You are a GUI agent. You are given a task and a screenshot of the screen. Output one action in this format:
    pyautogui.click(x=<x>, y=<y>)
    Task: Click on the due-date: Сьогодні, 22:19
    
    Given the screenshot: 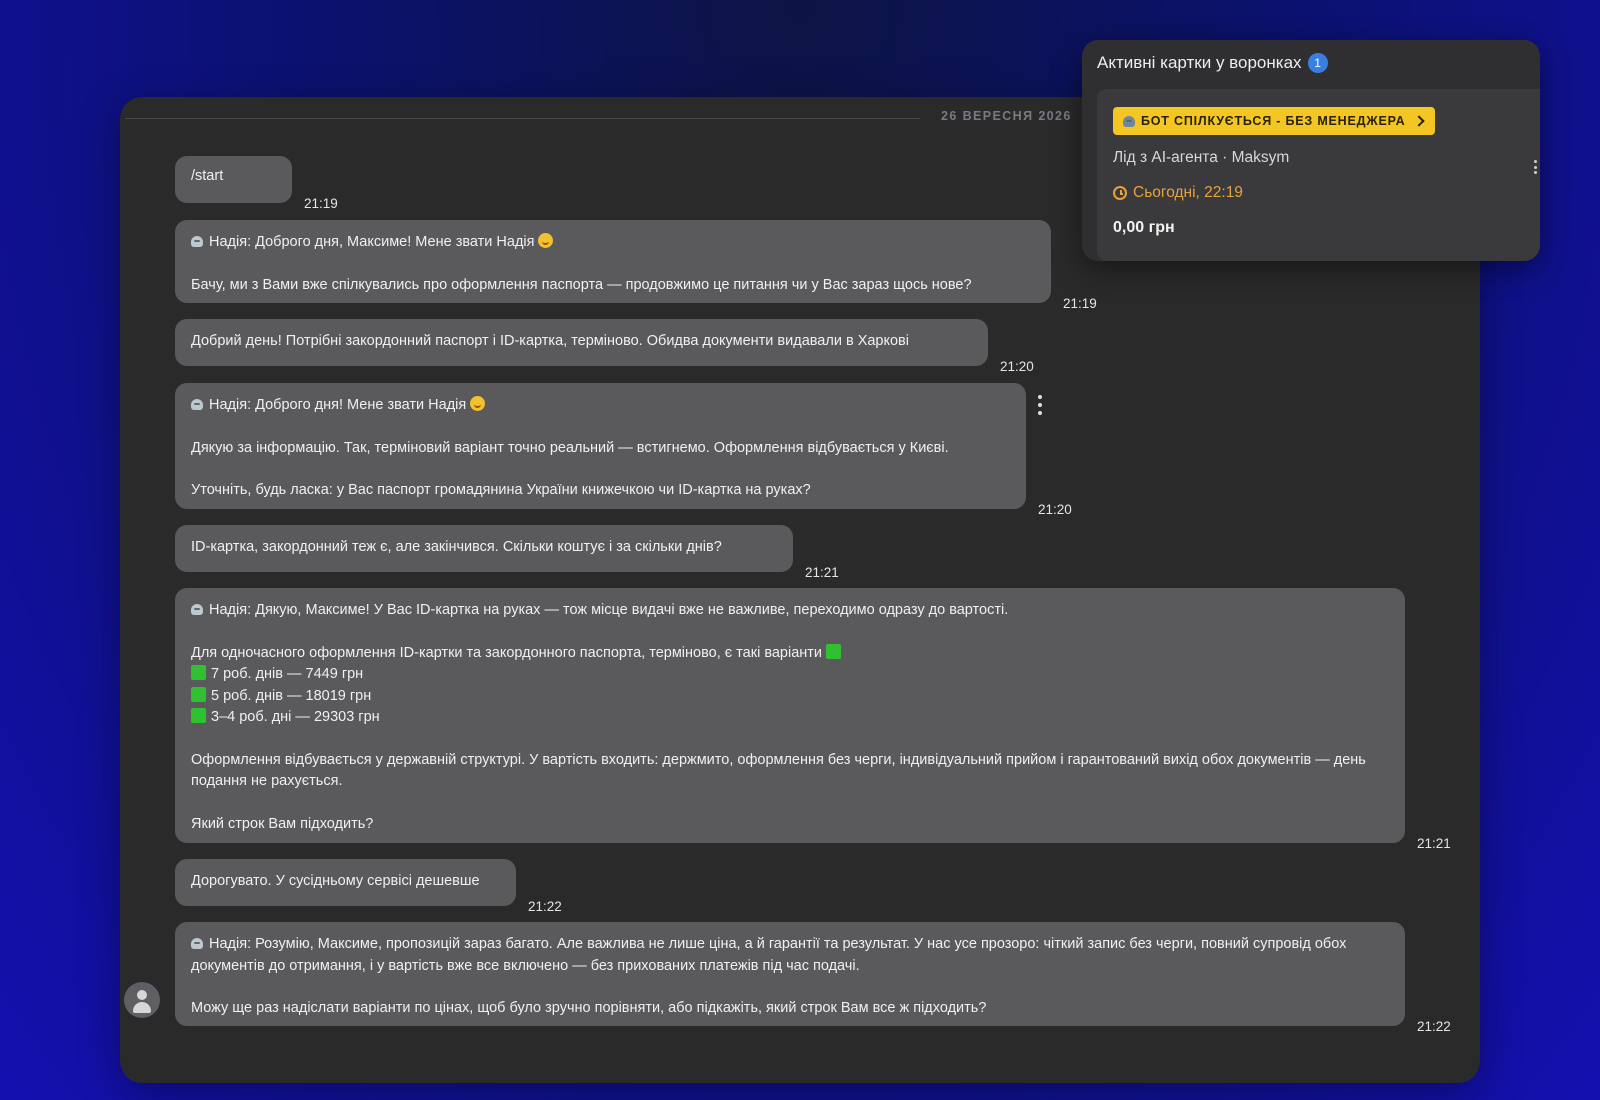 What is the action you would take?
    pyautogui.click(x=1178, y=193)
    